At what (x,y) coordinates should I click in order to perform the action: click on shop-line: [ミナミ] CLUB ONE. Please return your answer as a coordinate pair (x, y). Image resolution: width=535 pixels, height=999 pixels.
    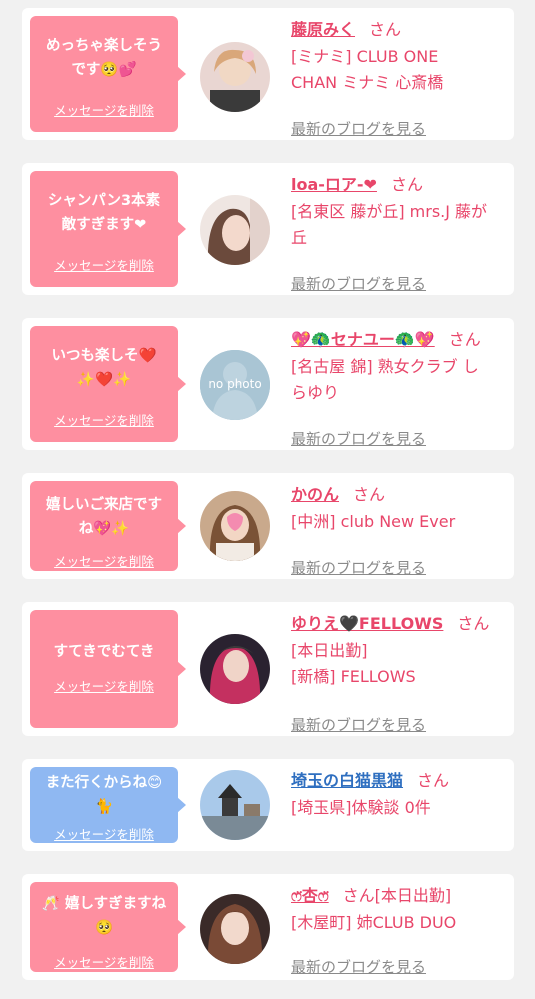
    Looking at the image, I should click on (365, 56).